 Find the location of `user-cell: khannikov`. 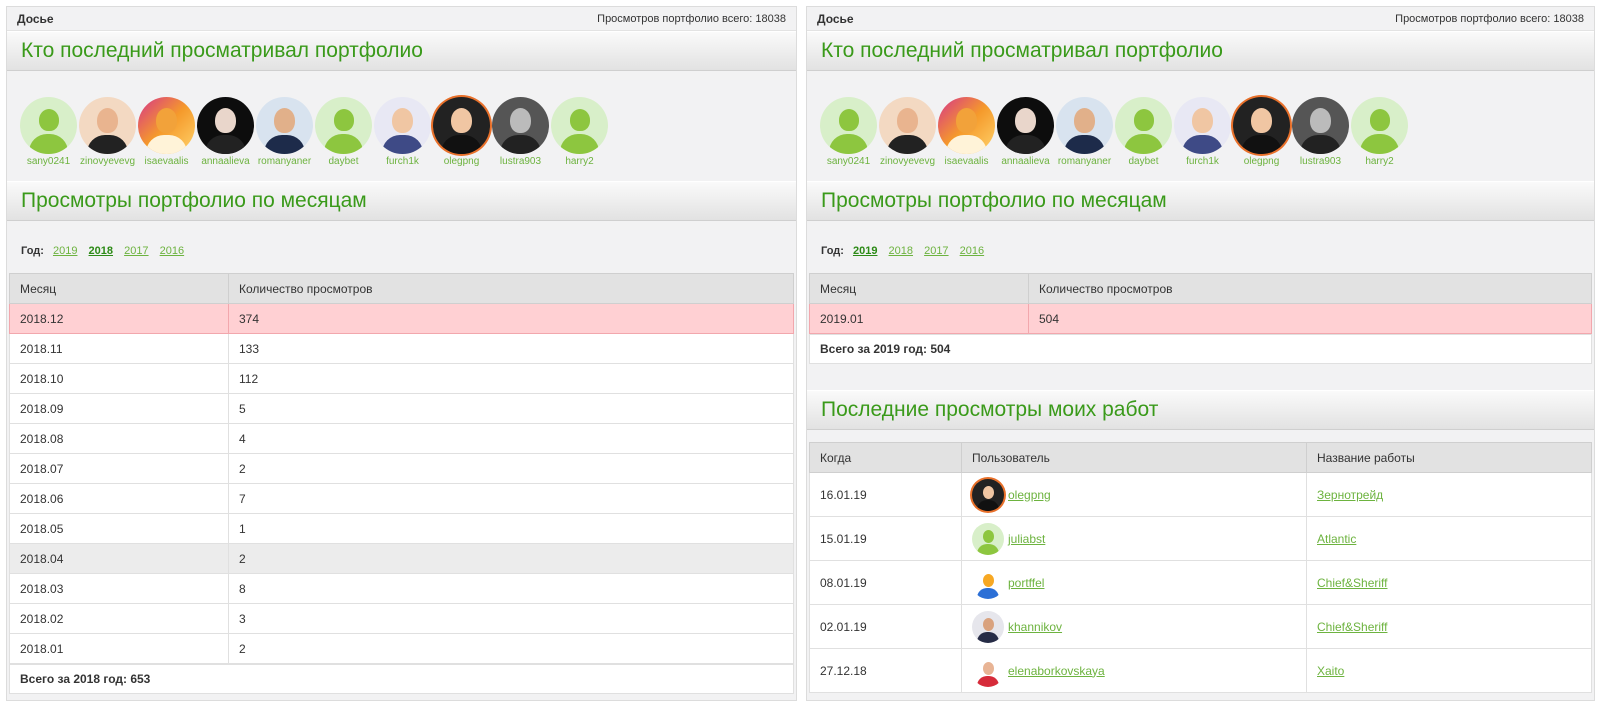

user-cell: khannikov is located at coordinates (1134, 626).